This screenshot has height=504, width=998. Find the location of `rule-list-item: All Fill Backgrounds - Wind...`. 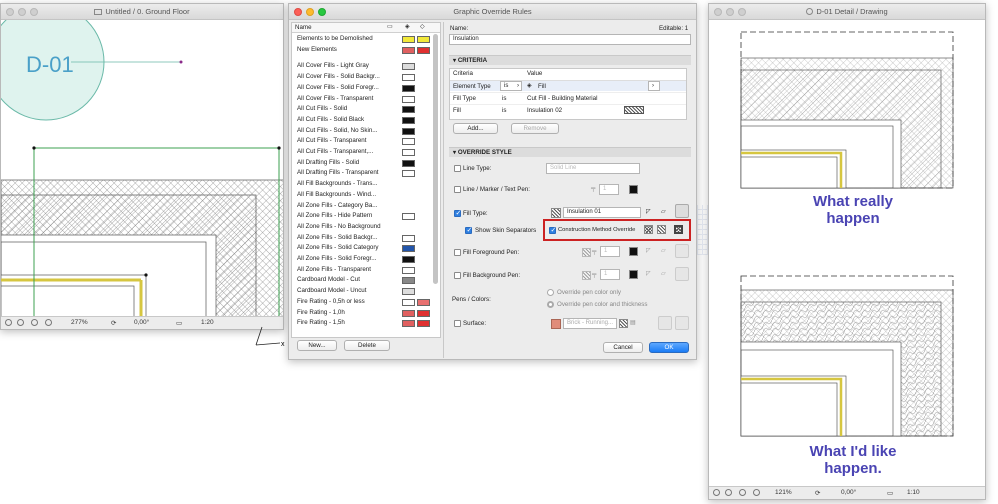

rule-list-item: All Fill Backgrounds - Wind... is located at coordinates (361, 195).